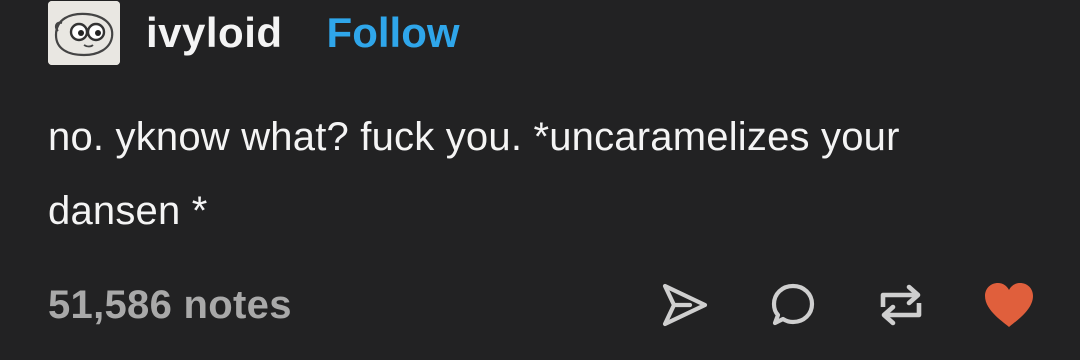 The height and width of the screenshot is (360, 1080). I want to click on reply-button, so click(793, 305).